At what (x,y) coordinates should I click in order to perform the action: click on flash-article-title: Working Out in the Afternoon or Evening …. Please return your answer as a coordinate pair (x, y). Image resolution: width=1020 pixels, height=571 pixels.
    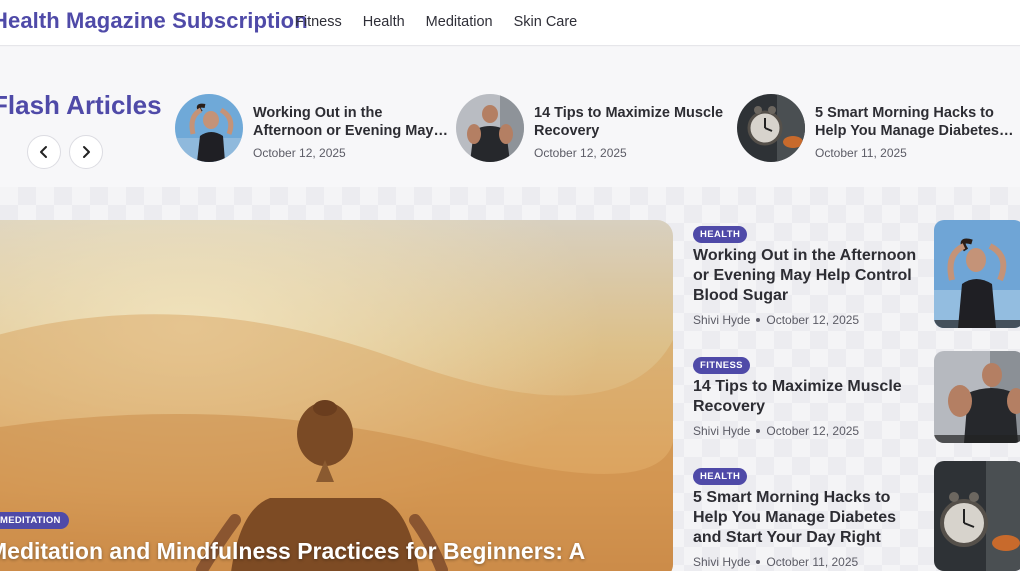
    Looking at the image, I should click on (353, 122).